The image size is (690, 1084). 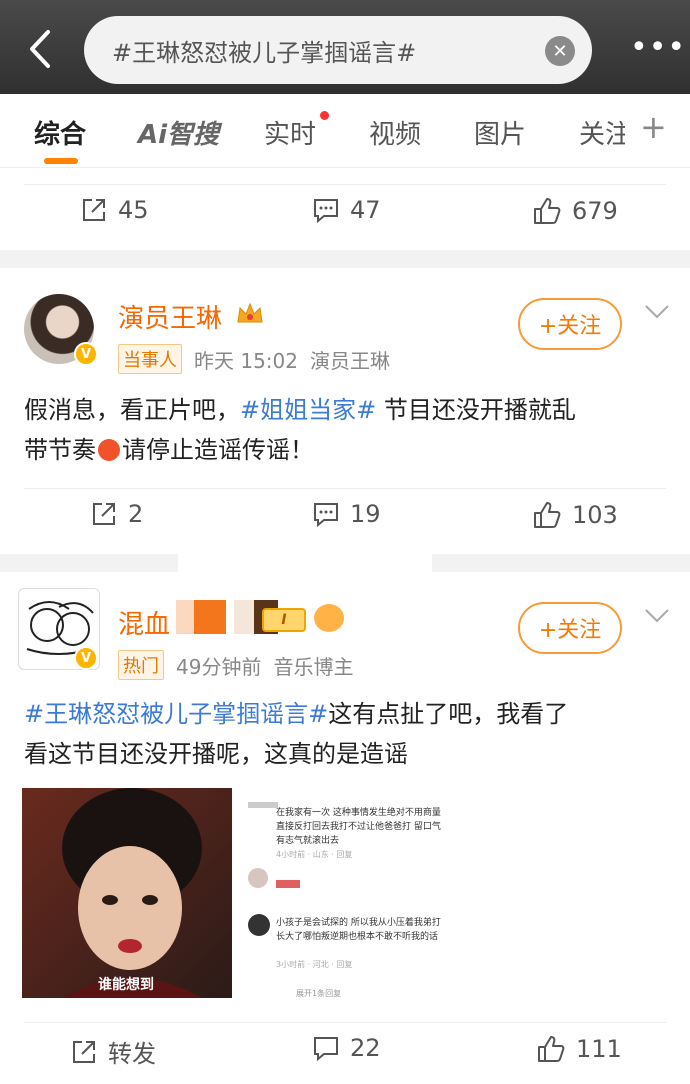 What do you see at coordinates (61, 161) in the screenshot?
I see `active-tab-indicator` at bounding box center [61, 161].